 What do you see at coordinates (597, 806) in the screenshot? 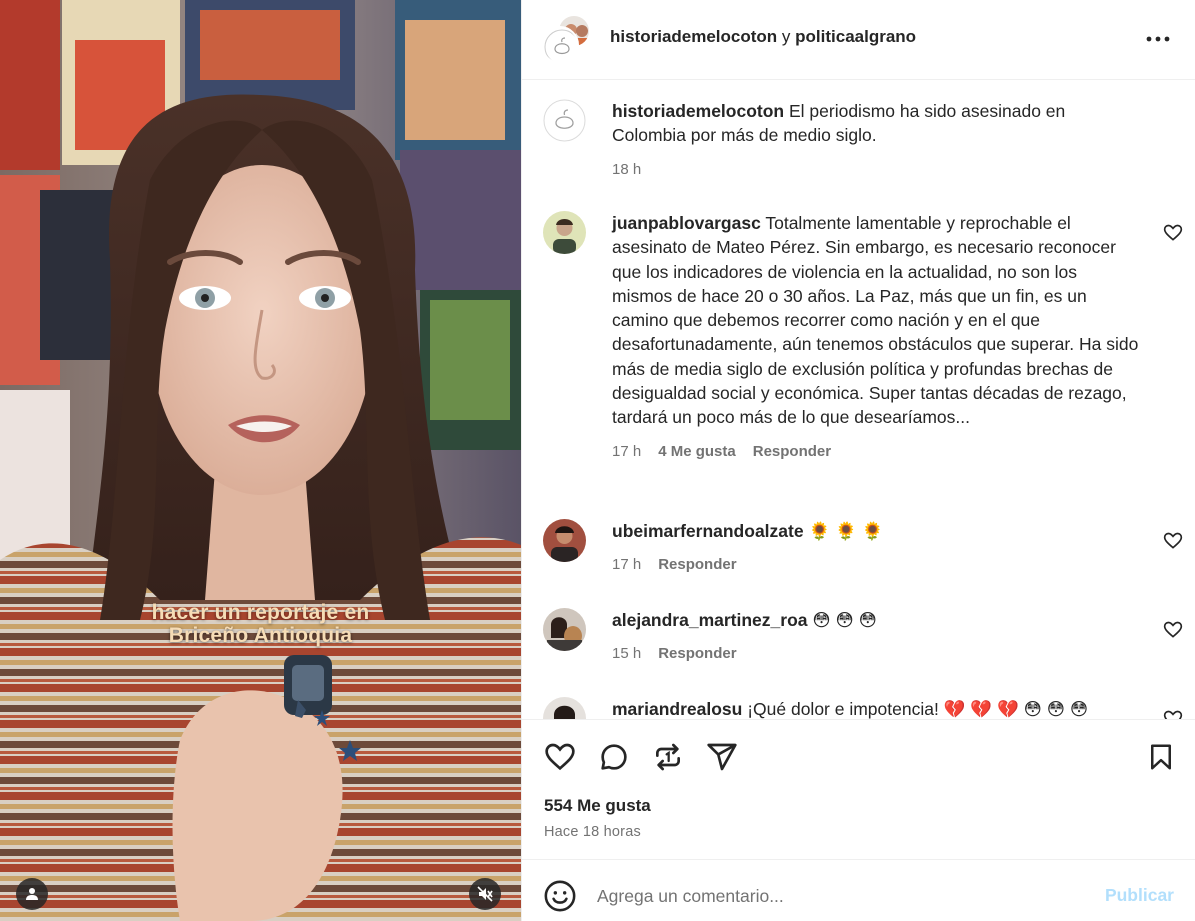
I see `likes-count: 554 Me gusta` at bounding box center [597, 806].